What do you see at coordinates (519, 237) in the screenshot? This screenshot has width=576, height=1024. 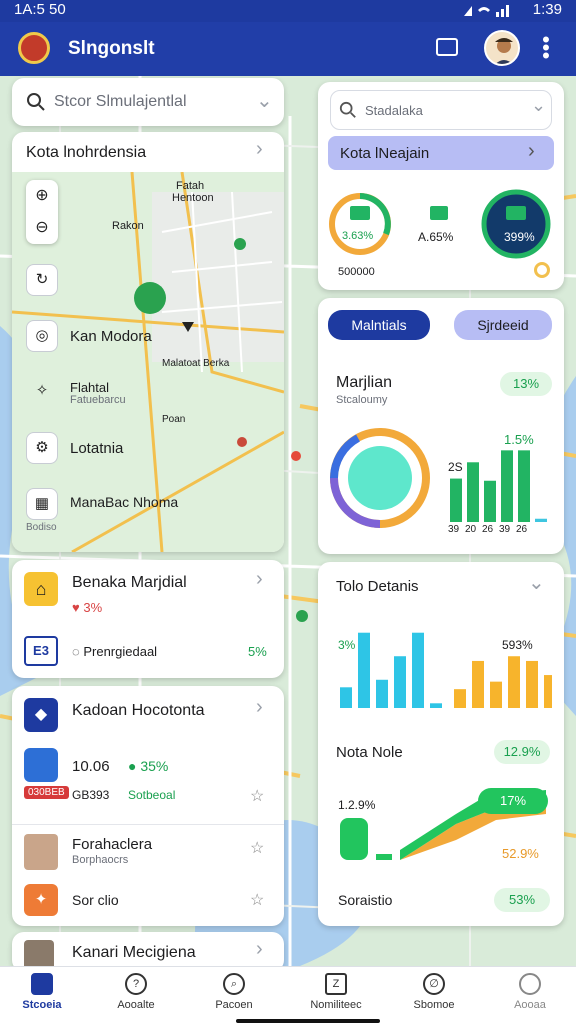 I see `ring-b-value: 399%` at bounding box center [519, 237].